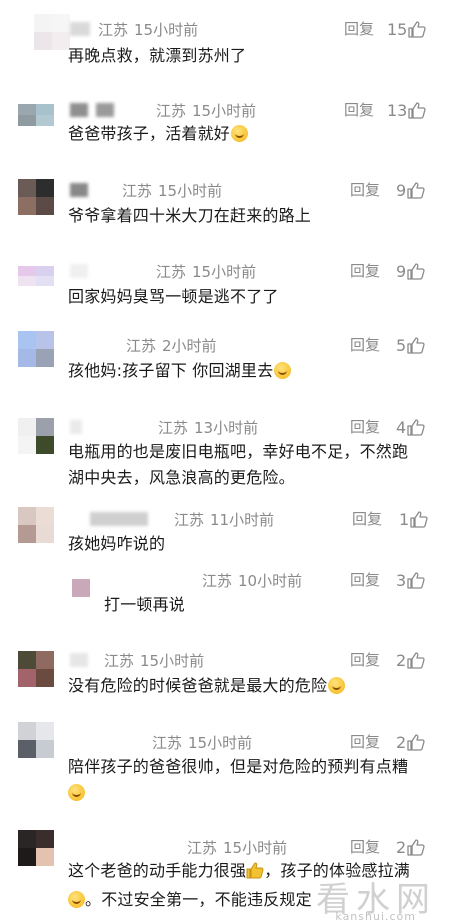 The image size is (450, 923). What do you see at coordinates (145, 604) in the screenshot?
I see `comment-text: 打一顿再说` at bounding box center [145, 604].